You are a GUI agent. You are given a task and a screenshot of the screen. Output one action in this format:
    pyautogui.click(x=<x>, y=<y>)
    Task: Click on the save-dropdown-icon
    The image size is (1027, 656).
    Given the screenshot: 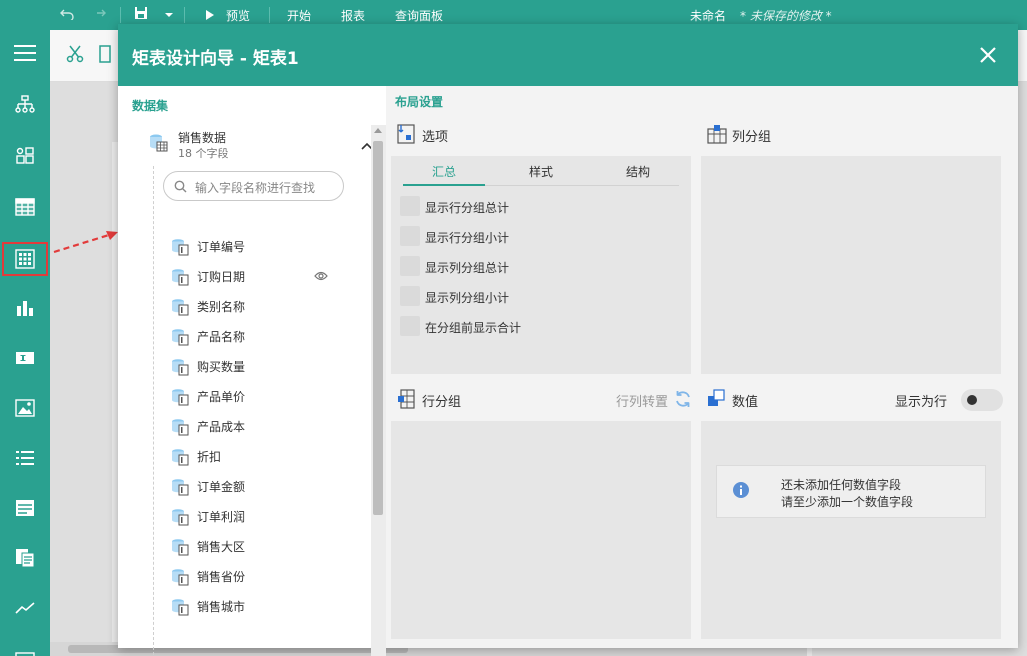 What is the action you would take?
    pyautogui.click(x=169, y=15)
    